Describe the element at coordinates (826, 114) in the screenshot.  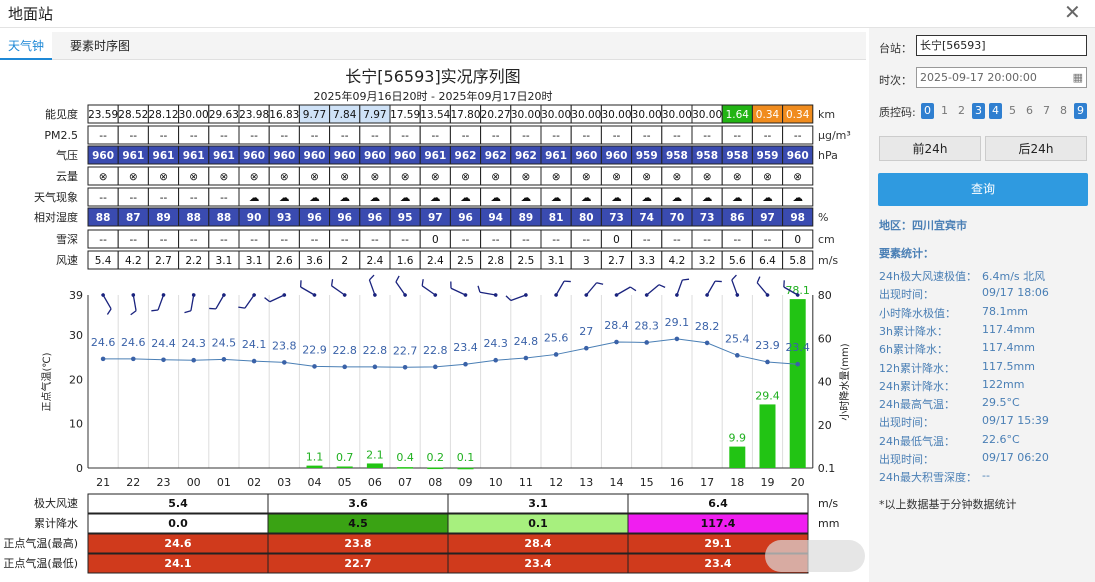
I see `row-unit: km` at that location.